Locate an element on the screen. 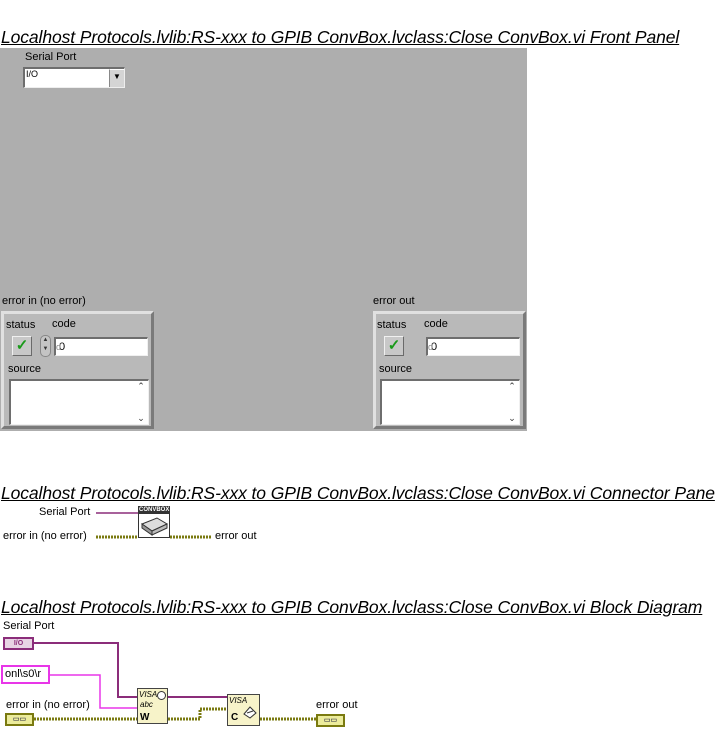  error-in-status-checkbox: ✓ is located at coordinates (22, 346).